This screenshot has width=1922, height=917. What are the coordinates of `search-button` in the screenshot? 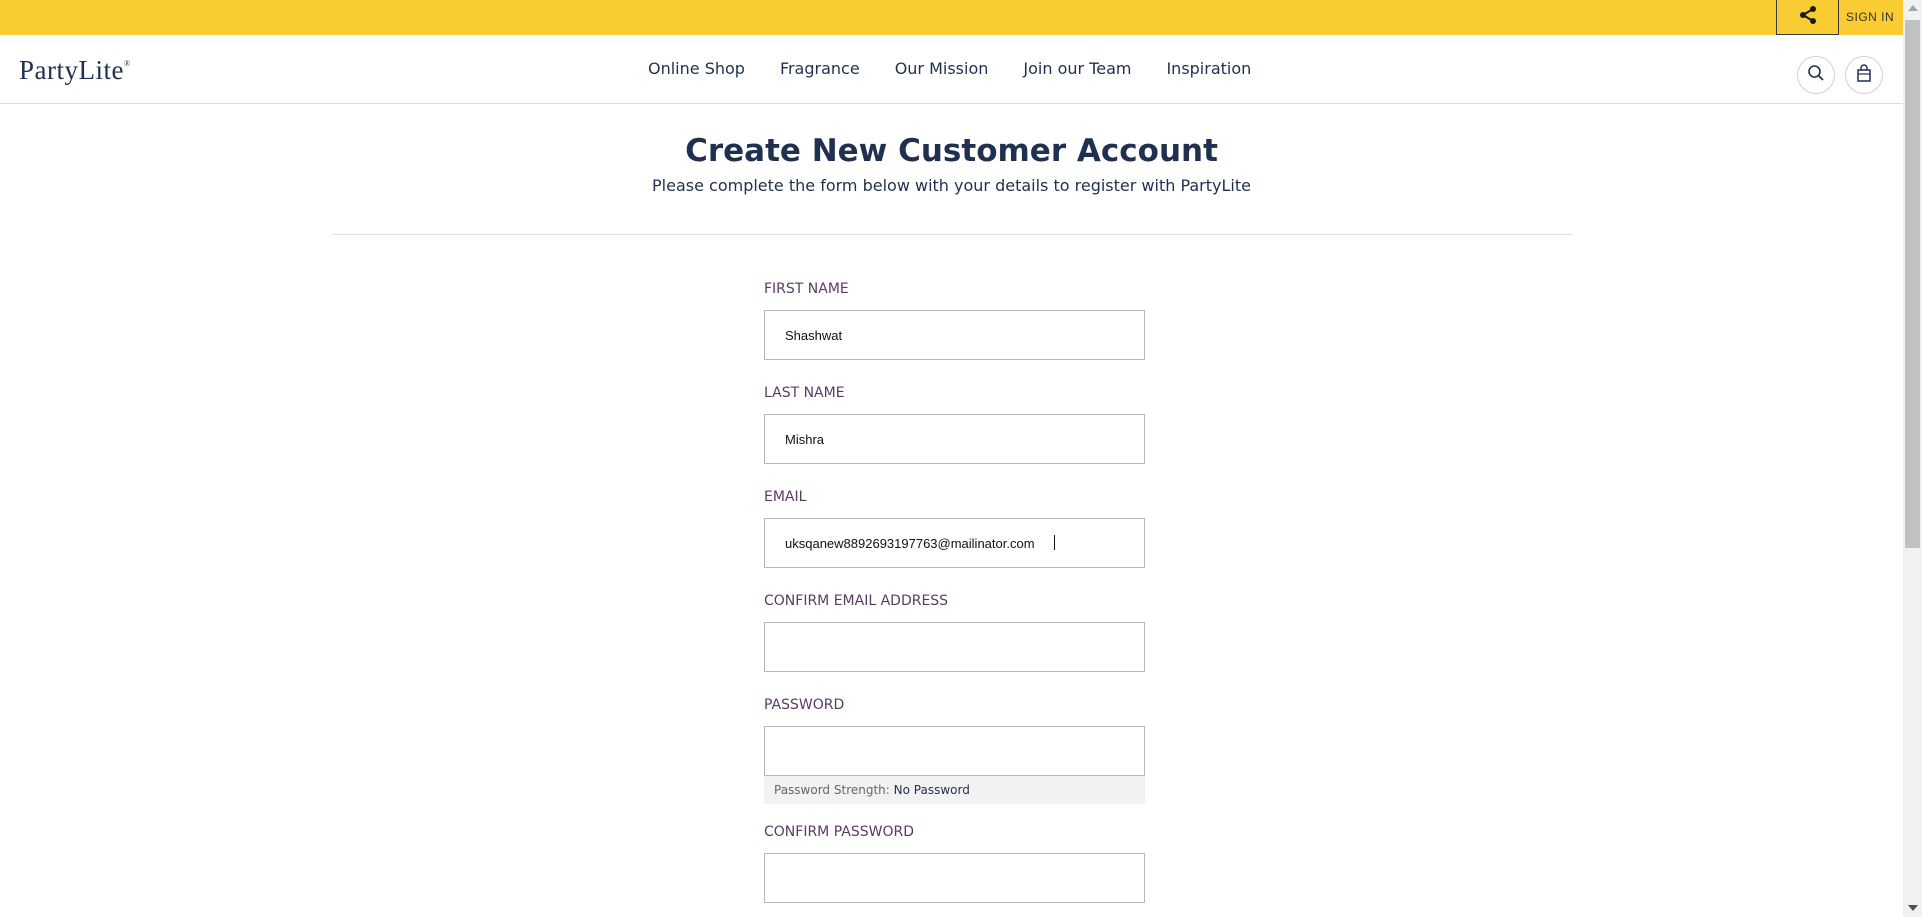 It's located at (1816, 75).